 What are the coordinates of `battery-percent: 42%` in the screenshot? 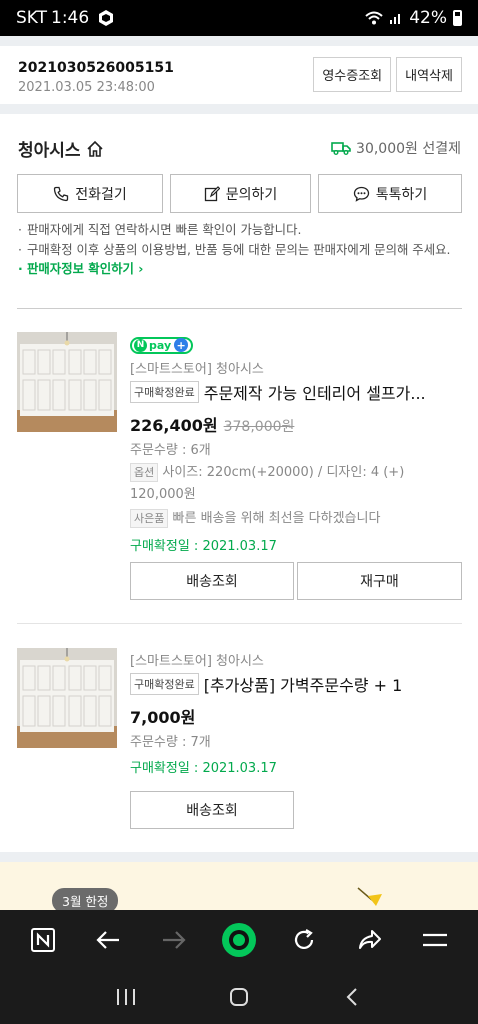 It's located at (428, 18).